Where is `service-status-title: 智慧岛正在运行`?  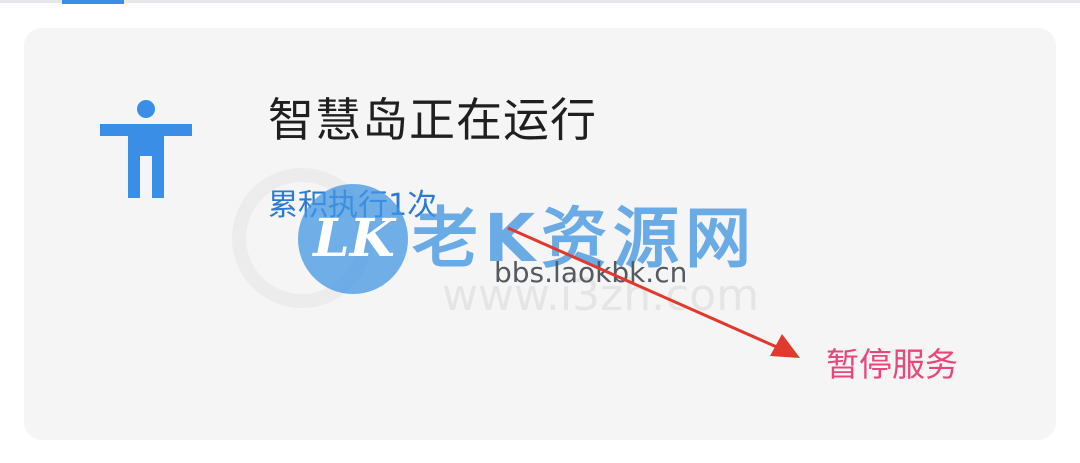
service-status-title: 智慧岛正在运行 is located at coordinates (432, 120).